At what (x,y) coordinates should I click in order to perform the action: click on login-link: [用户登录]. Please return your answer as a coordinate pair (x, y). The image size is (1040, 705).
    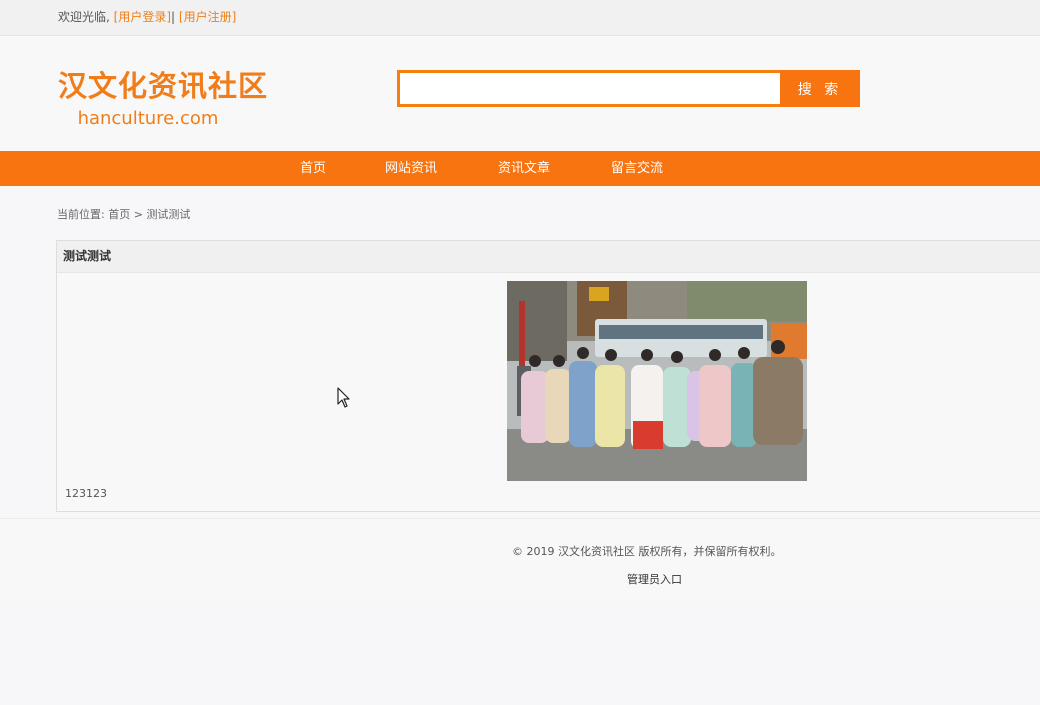
    Looking at the image, I should click on (142, 17).